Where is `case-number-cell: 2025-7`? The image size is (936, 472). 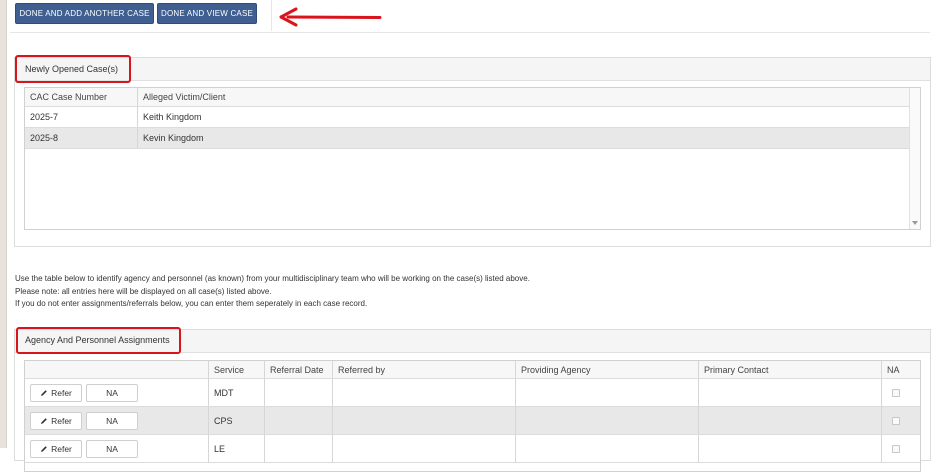
case-number-cell: 2025-7 is located at coordinates (81, 117).